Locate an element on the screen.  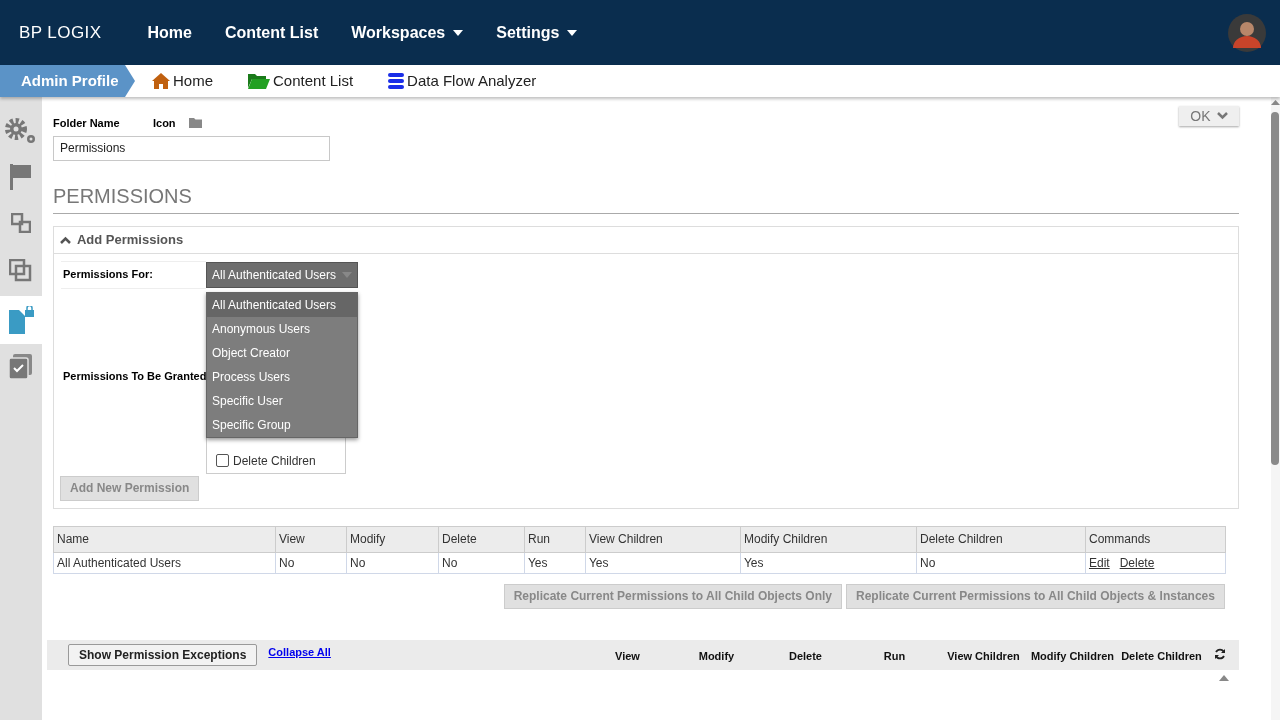
collapse-all-link: Collapse All is located at coordinates (299, 652).